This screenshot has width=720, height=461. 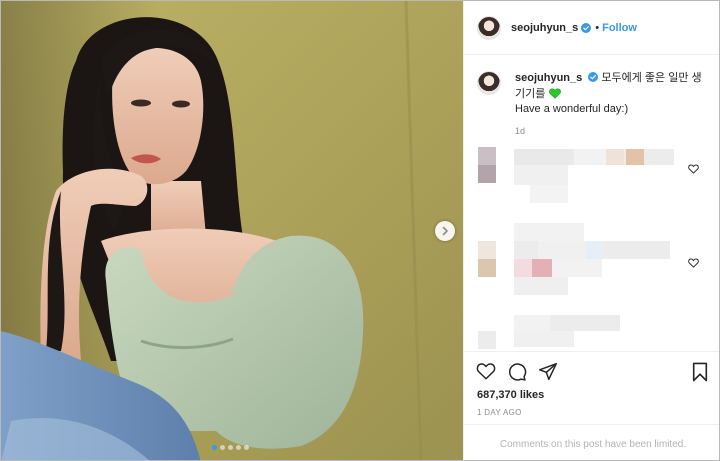 I want to click on next-photo-button, so click(x=445, y=231).